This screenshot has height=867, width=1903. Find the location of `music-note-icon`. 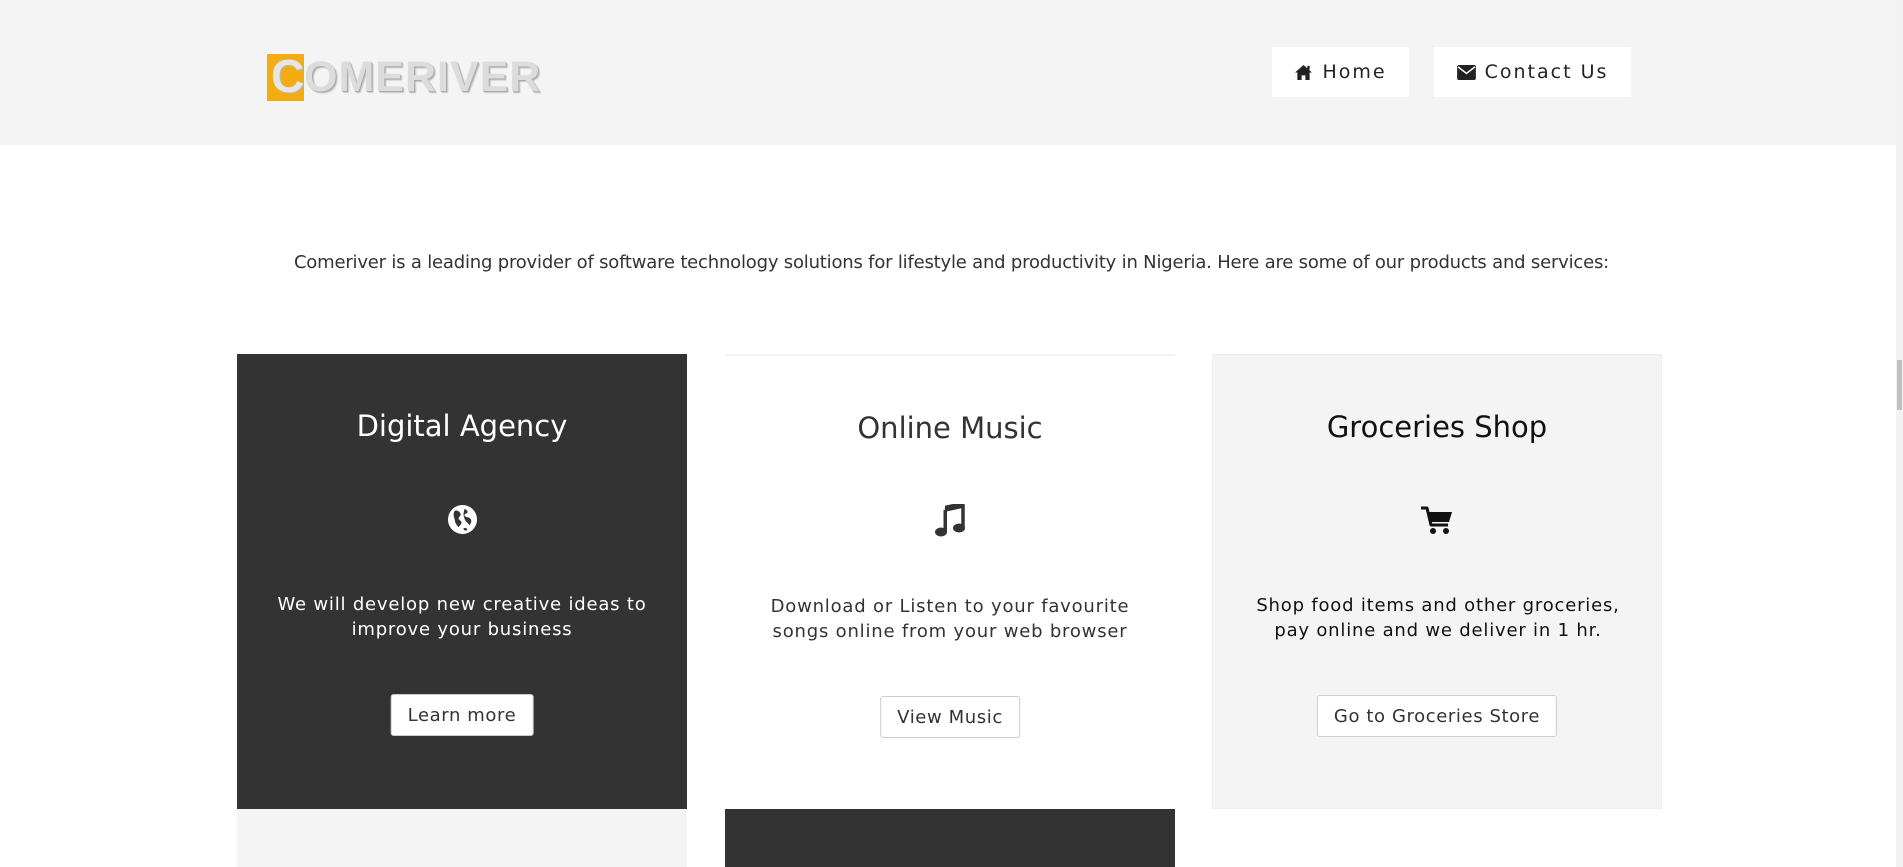

music-note-icon is located at coordinates (950, 521).